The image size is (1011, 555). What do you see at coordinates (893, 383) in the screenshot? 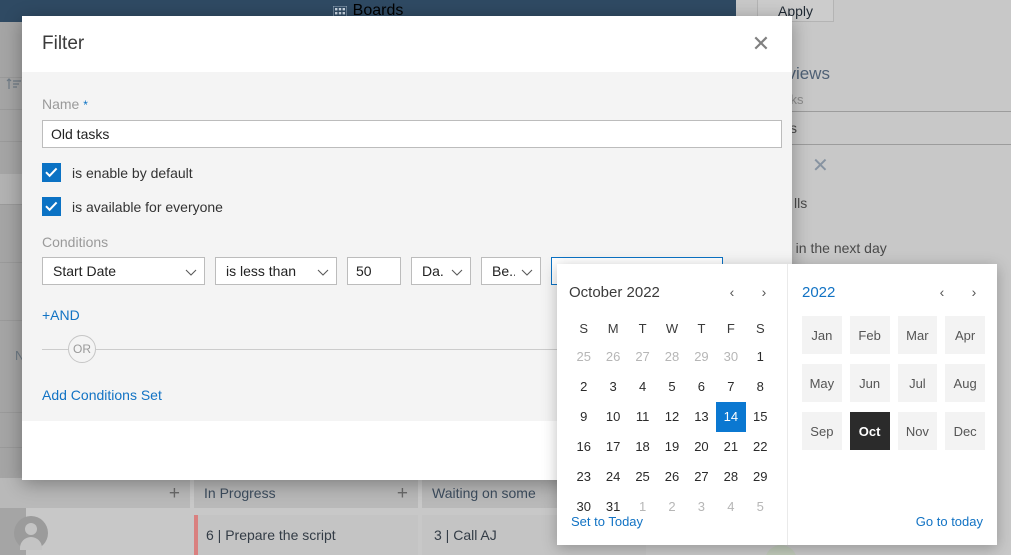
I see `month-grid: Jan Feb Mar Apr May Jun Jul Aug Sep Oct Nov Dec` at bounding box center [893, 383].